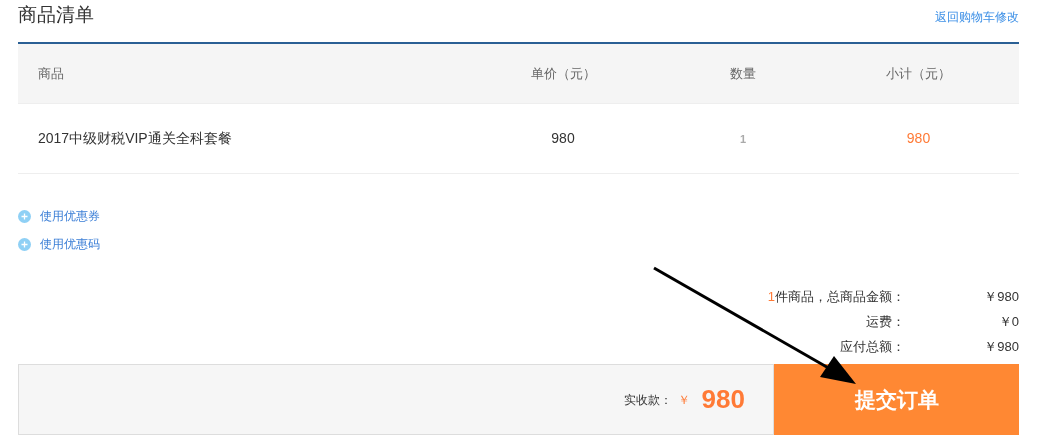 This screenshot has width=1037, height=446. Describe the element at coordinates (885, 321) in the screenshot. I see `summary-label: 运费：` at that location.